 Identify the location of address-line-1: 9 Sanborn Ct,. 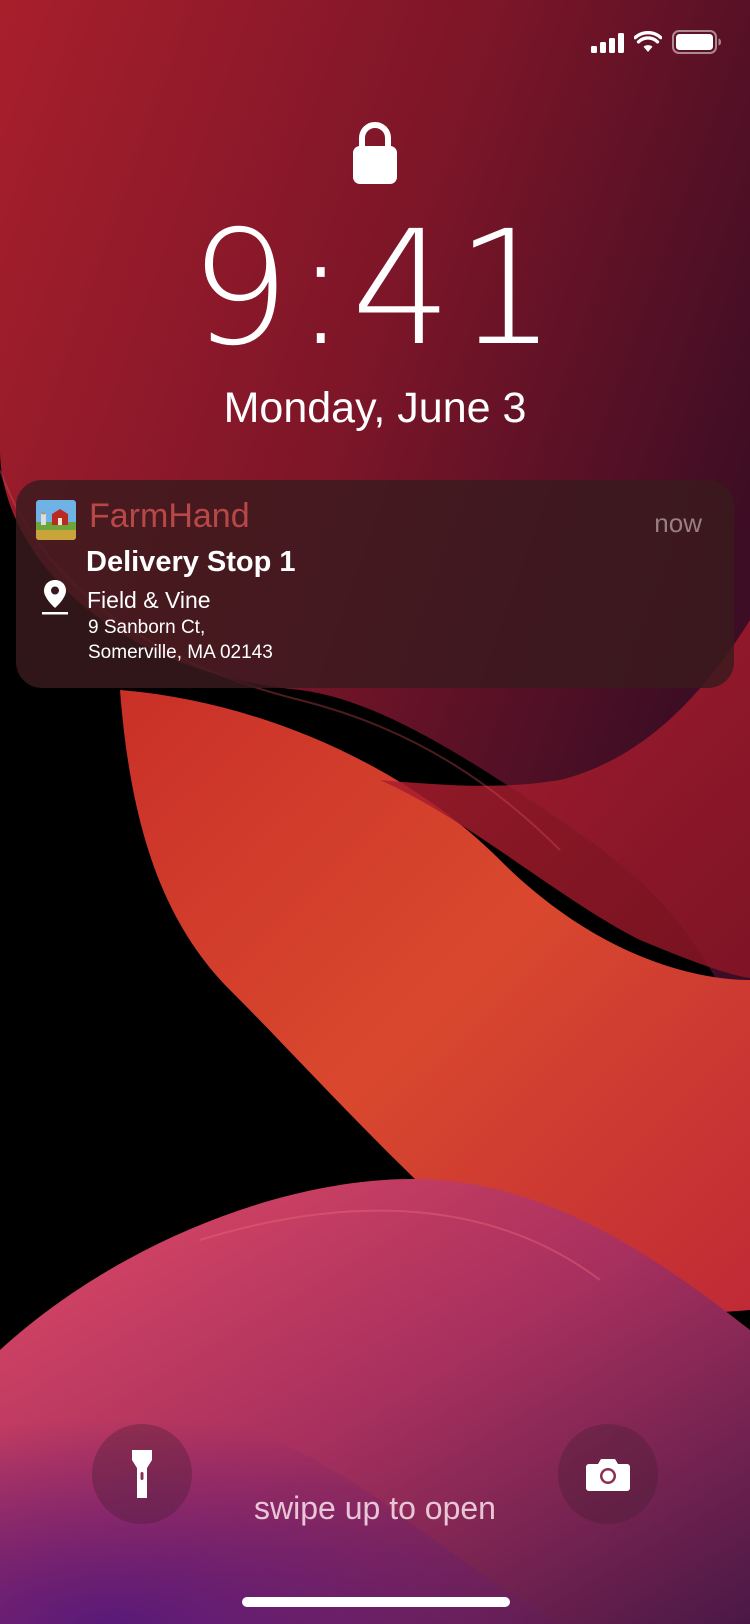
(147, 627).